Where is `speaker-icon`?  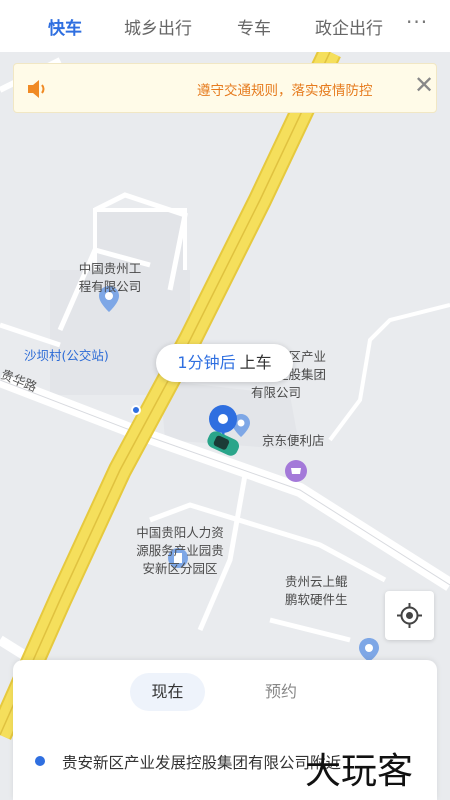 speaker-icon is located at coordinates (36, 89).